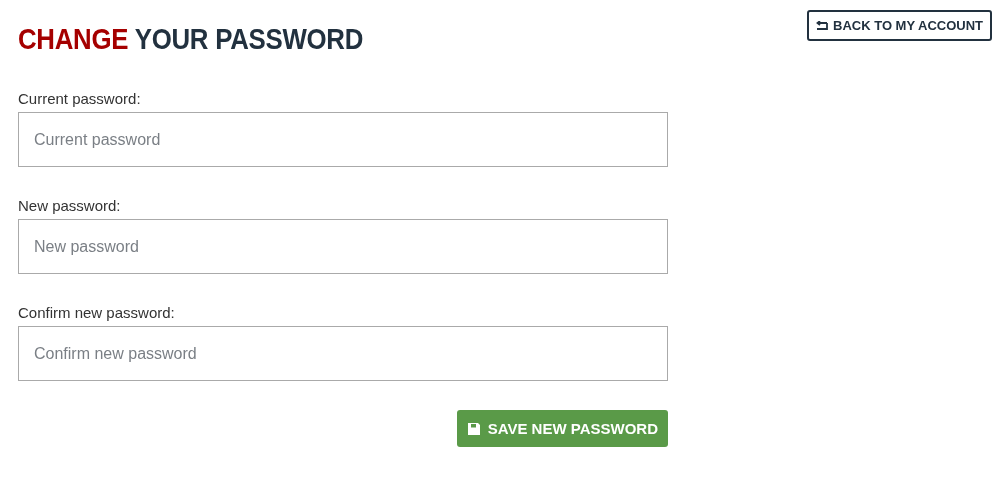  I want to click on field-label: New password:, so click(70, 205).